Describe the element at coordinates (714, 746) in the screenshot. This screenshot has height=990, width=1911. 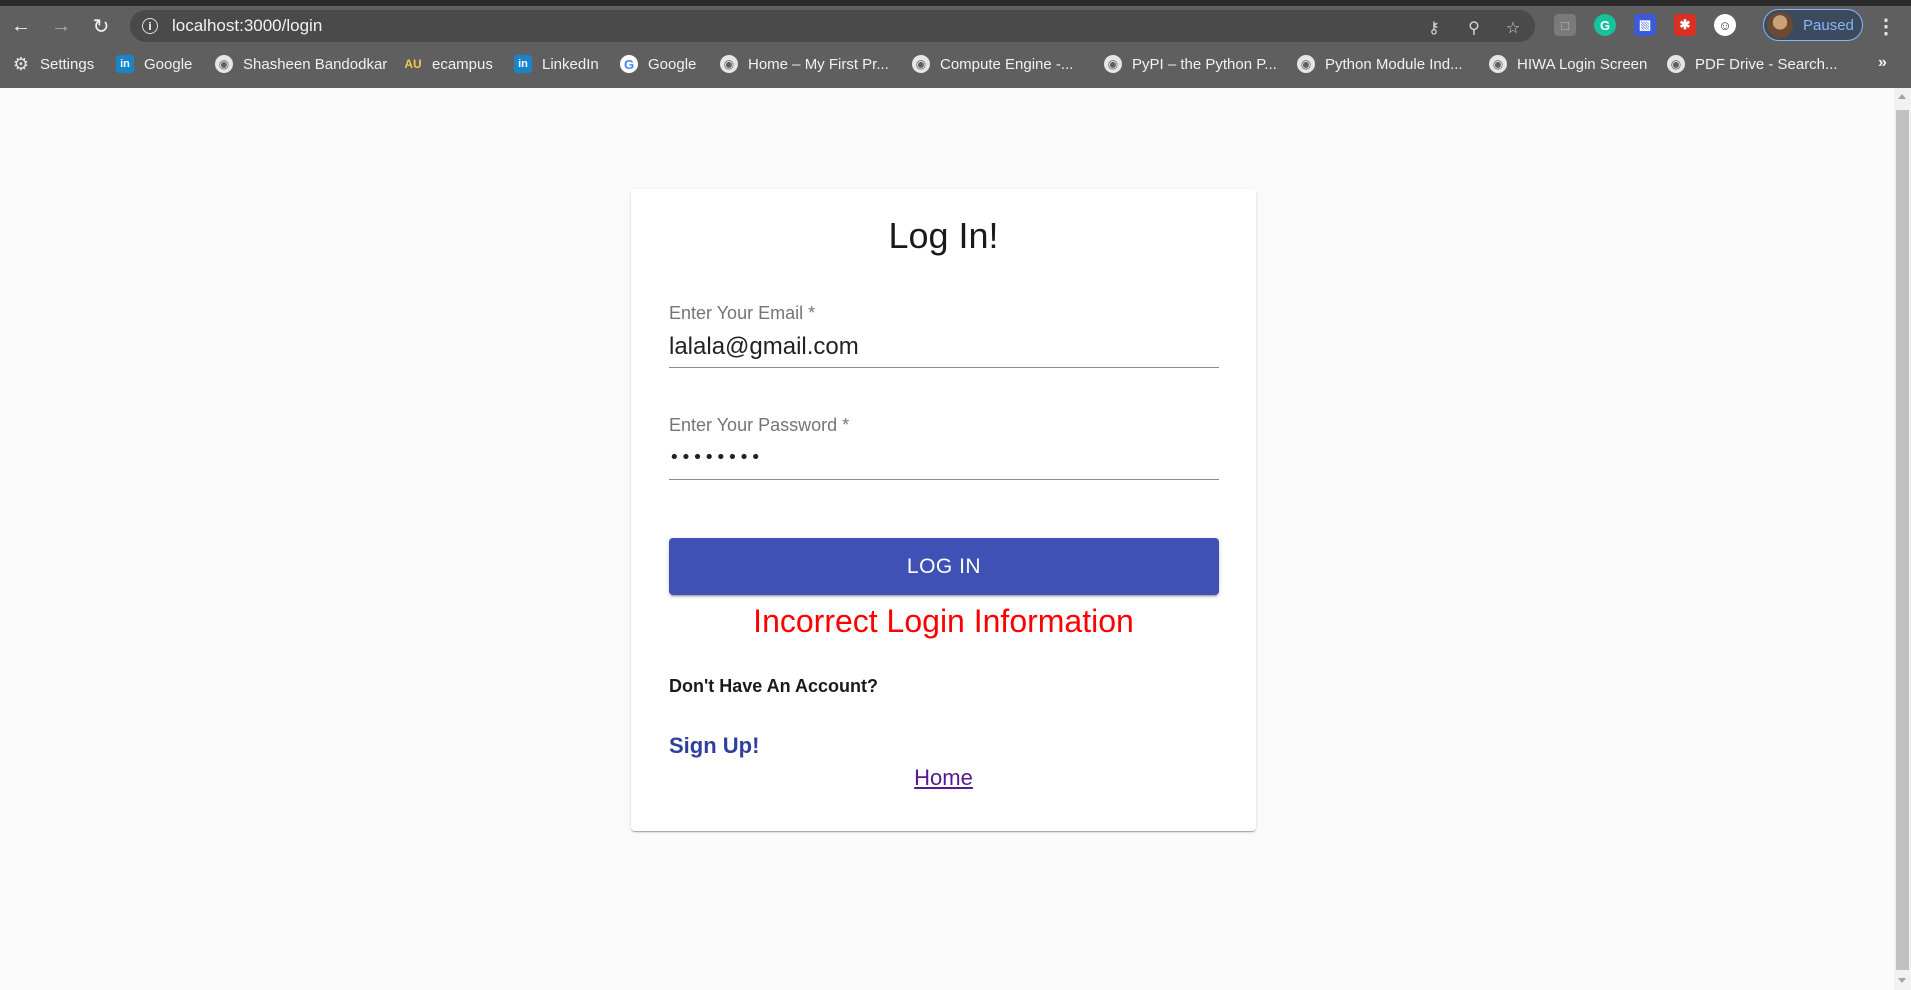
I see `signup-link: Sign Up!` at that location.